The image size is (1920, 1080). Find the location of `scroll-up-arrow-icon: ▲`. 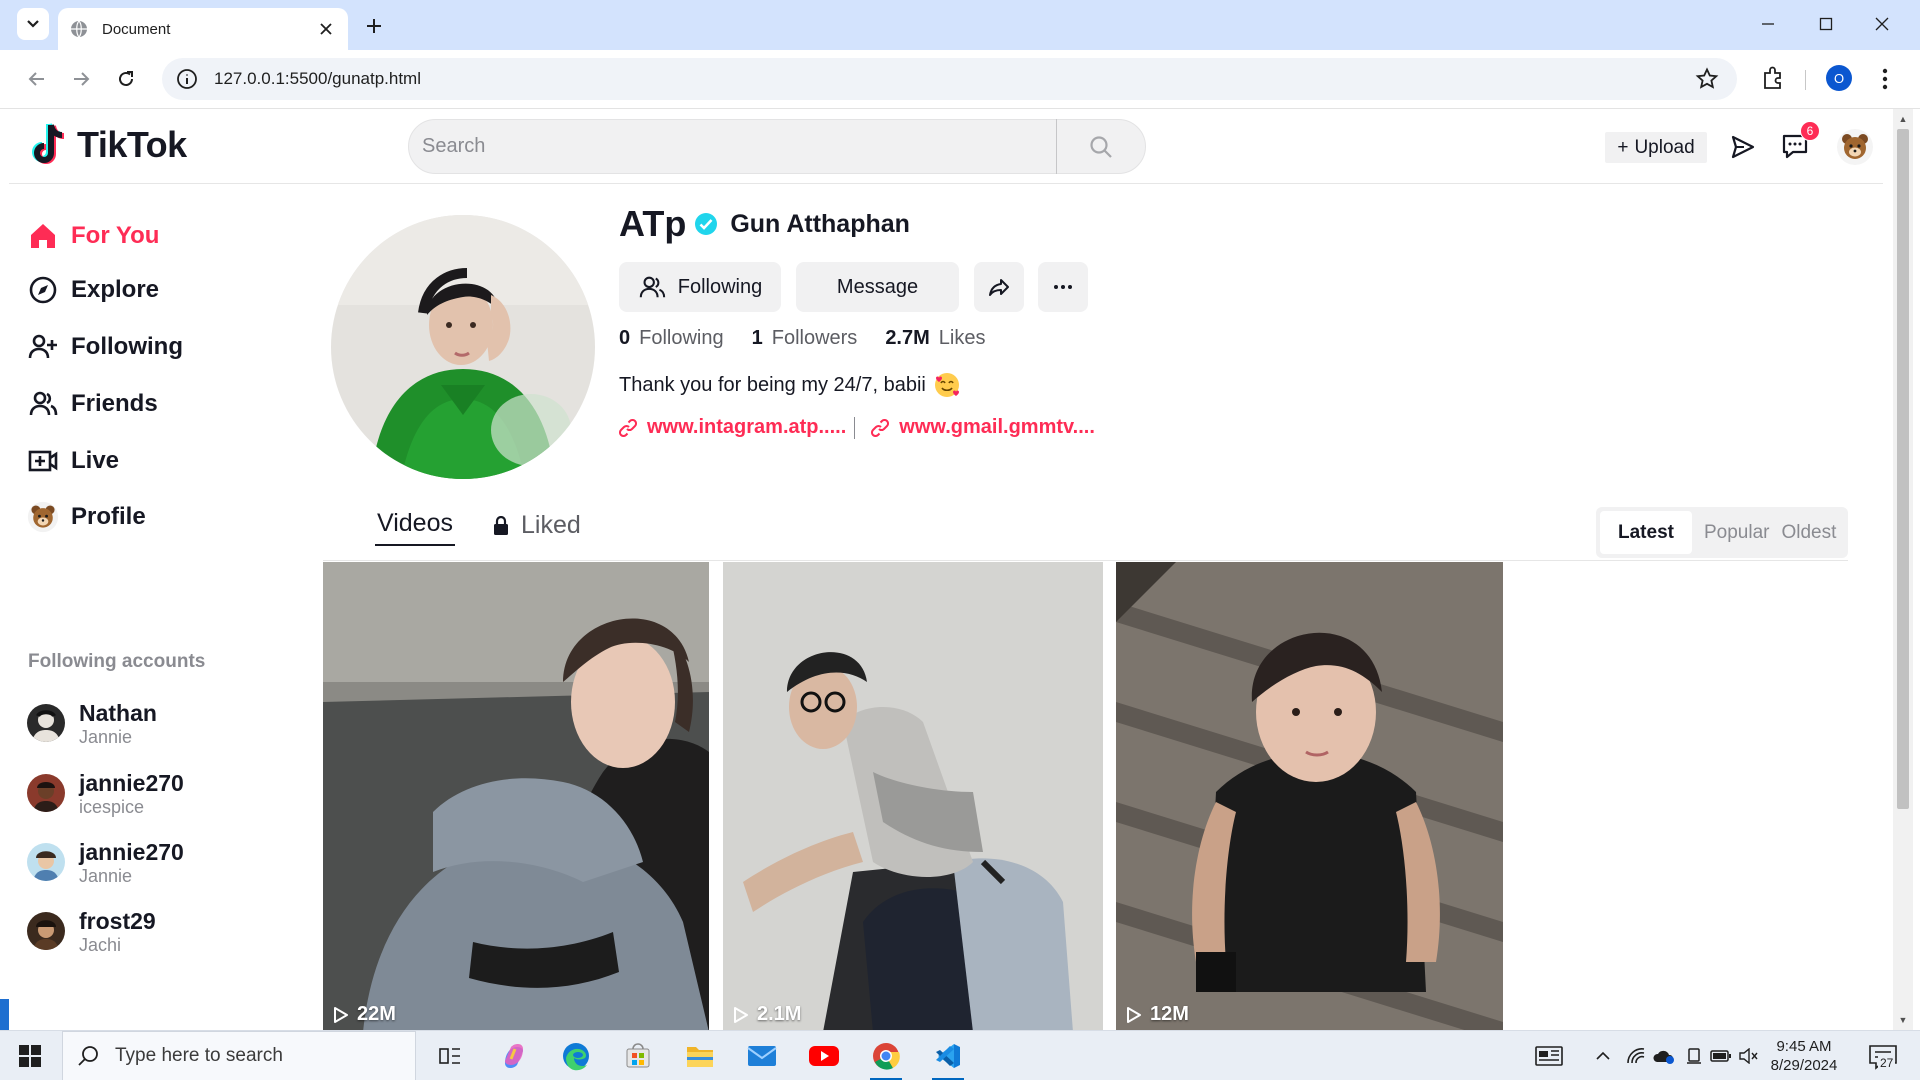

scroll-up-arrow-icon: ▲ is located at coordinates (1903, 119).